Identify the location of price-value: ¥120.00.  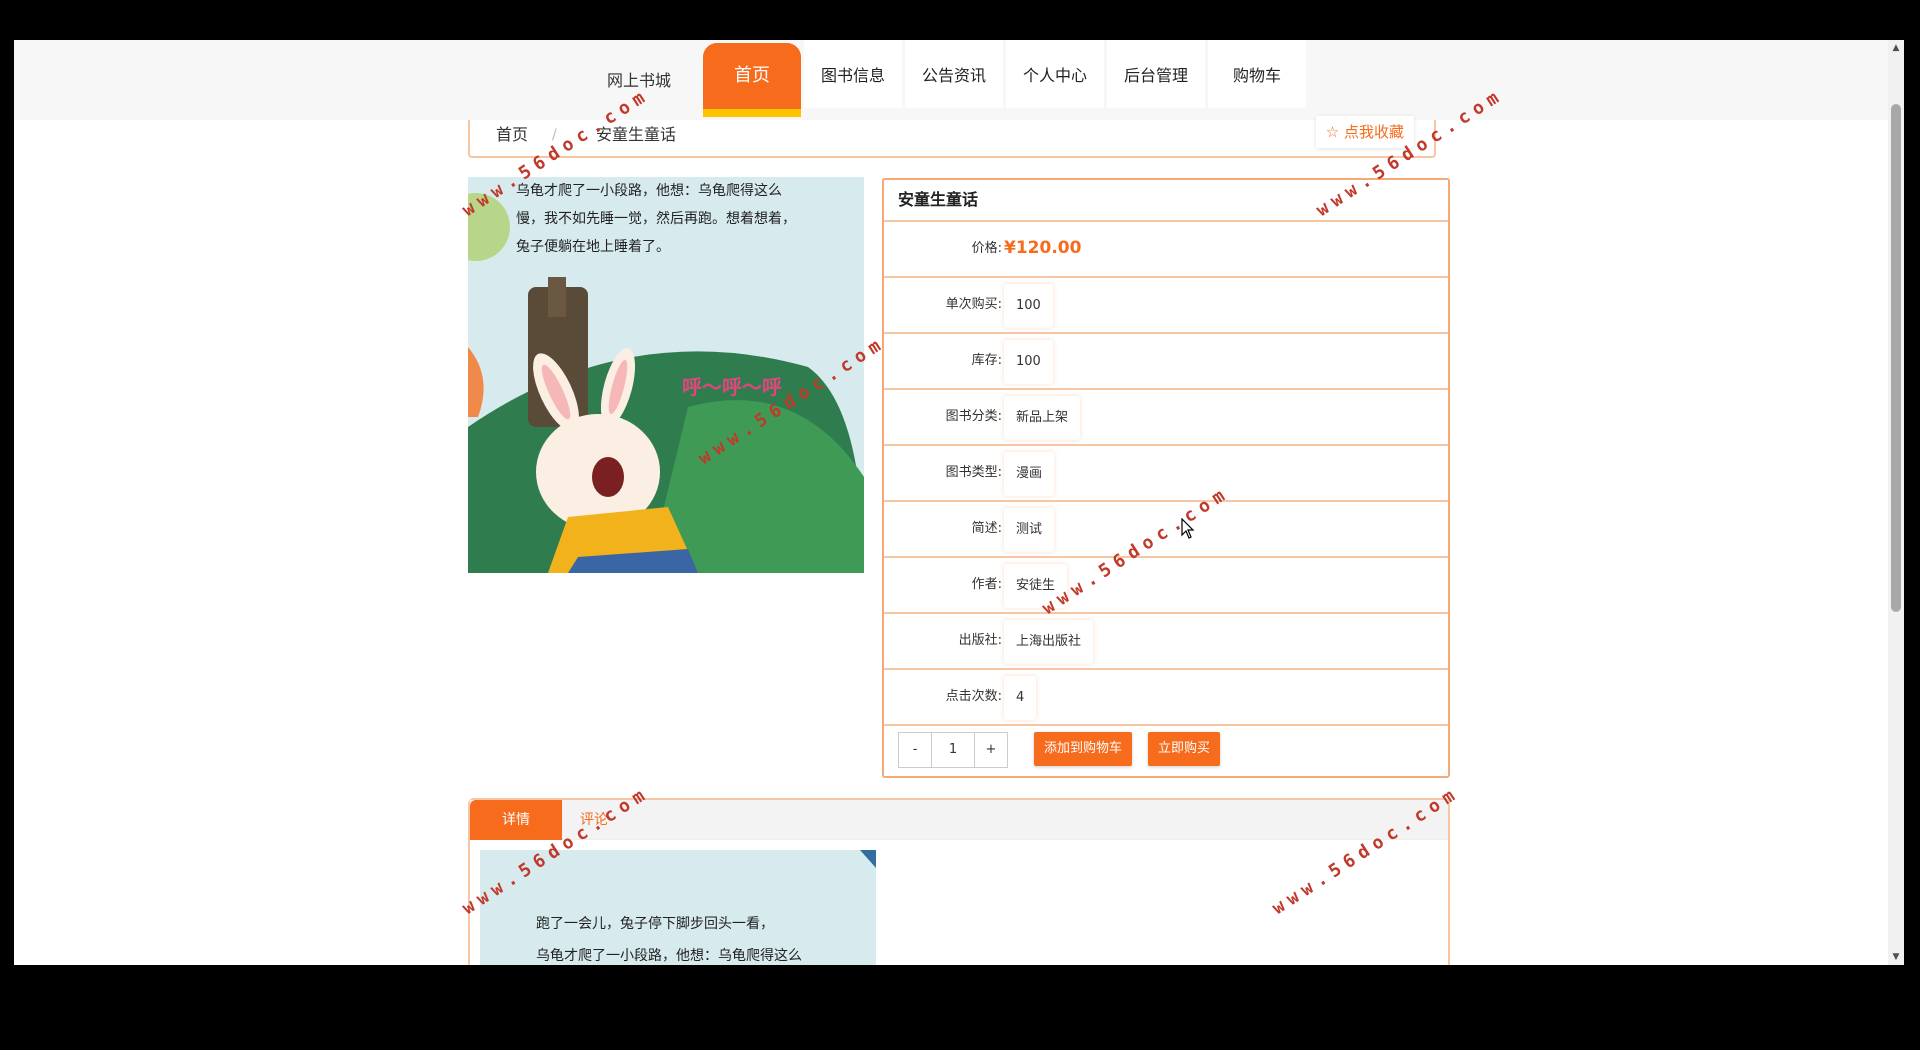
(1043, 248).